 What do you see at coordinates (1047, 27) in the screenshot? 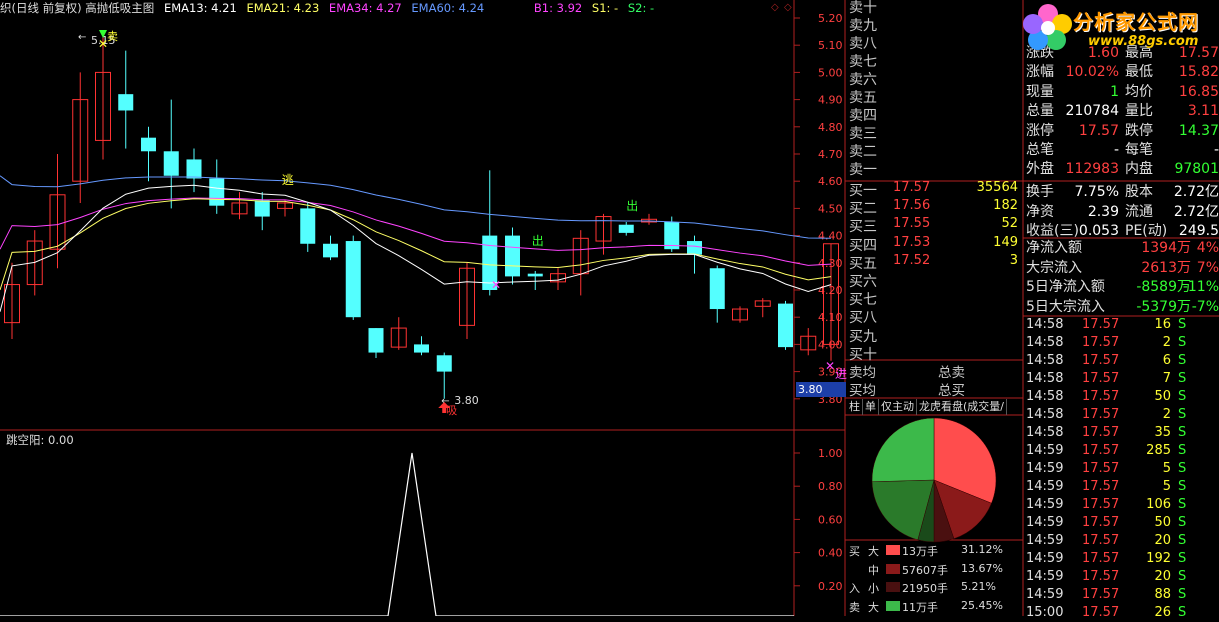
I see `flower-logo-icon` at bounding box center [1047, 27].